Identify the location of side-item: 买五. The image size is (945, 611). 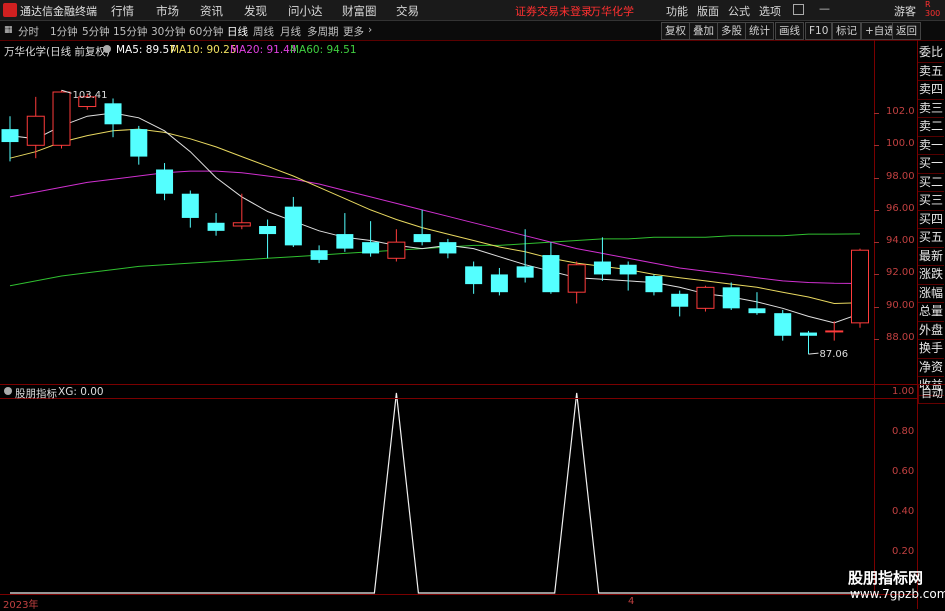
(931, 238).